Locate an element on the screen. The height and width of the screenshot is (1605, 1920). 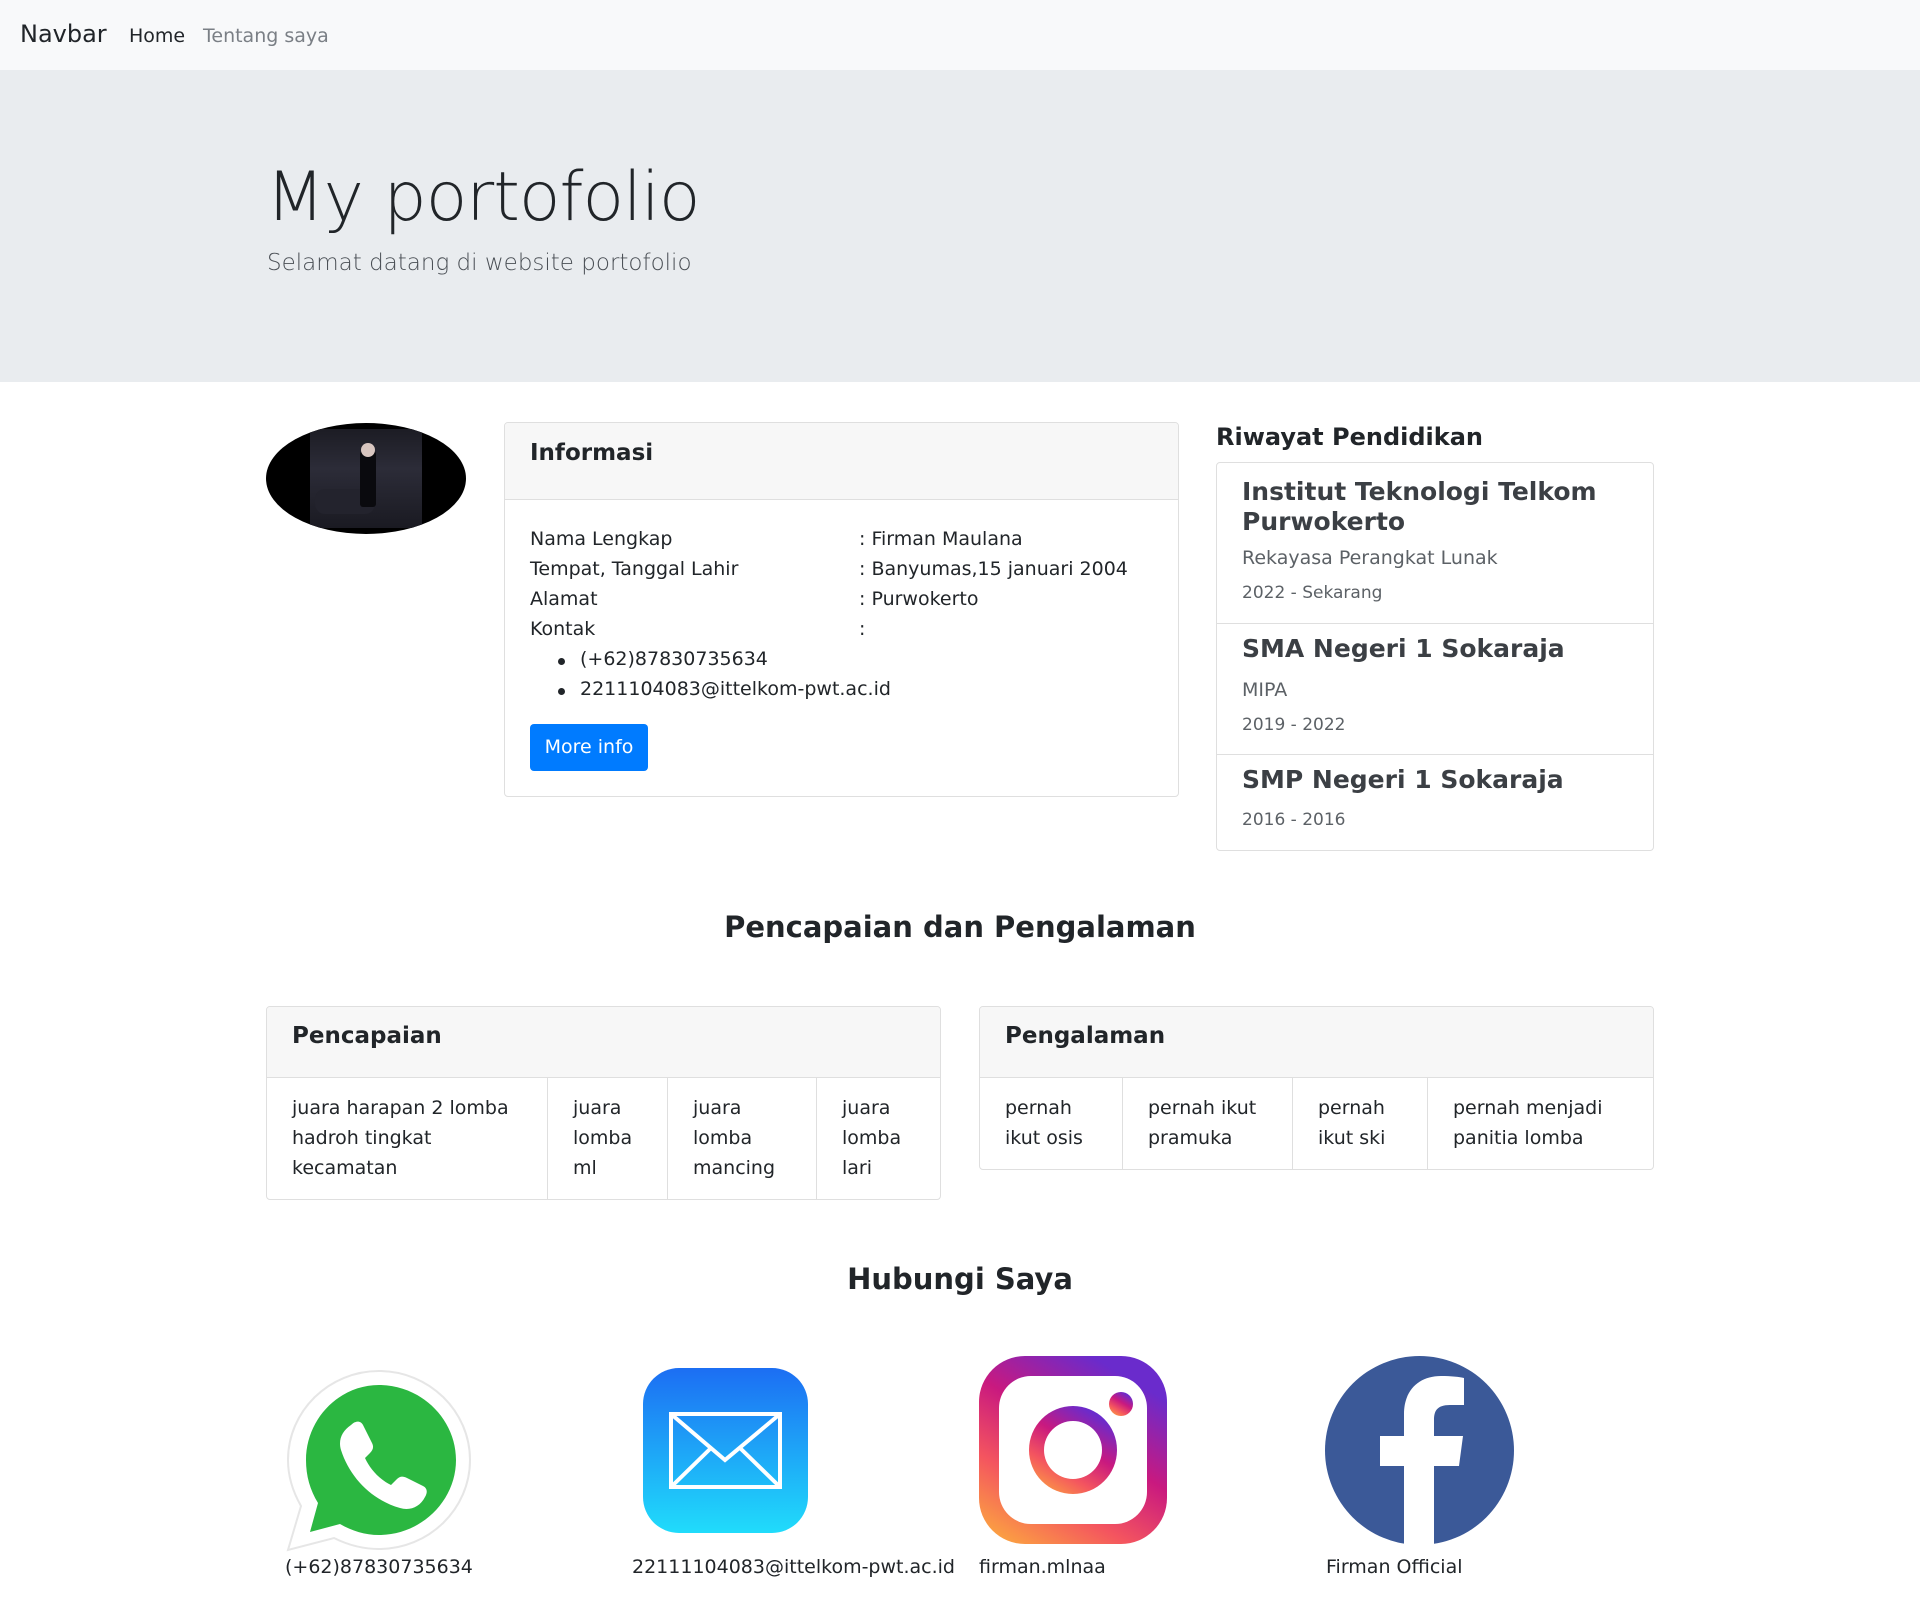
achievement-item: juara lomba mancing is located at coordinates (742, 1138).